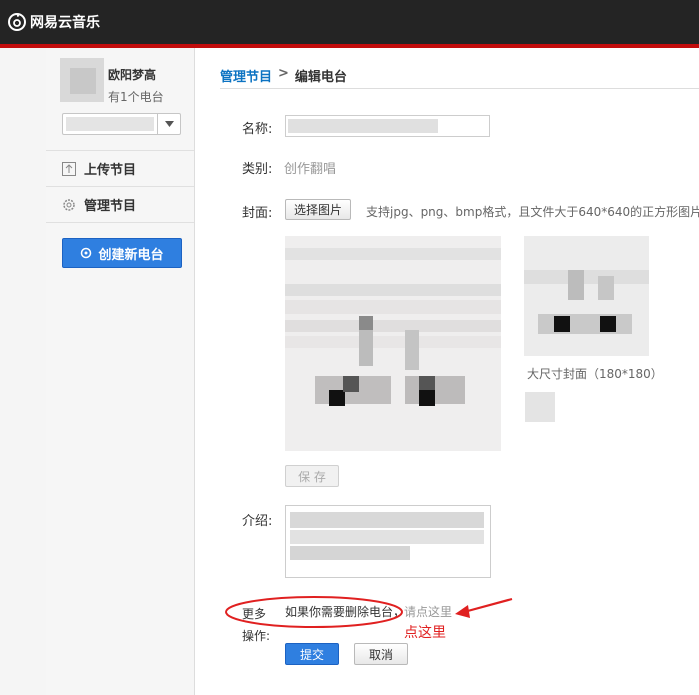 The height and width of the screenshot is (695, 699). Describe the element at coordinates (17, 22) in the screenshot. I see `netease-music-icon` at that location.